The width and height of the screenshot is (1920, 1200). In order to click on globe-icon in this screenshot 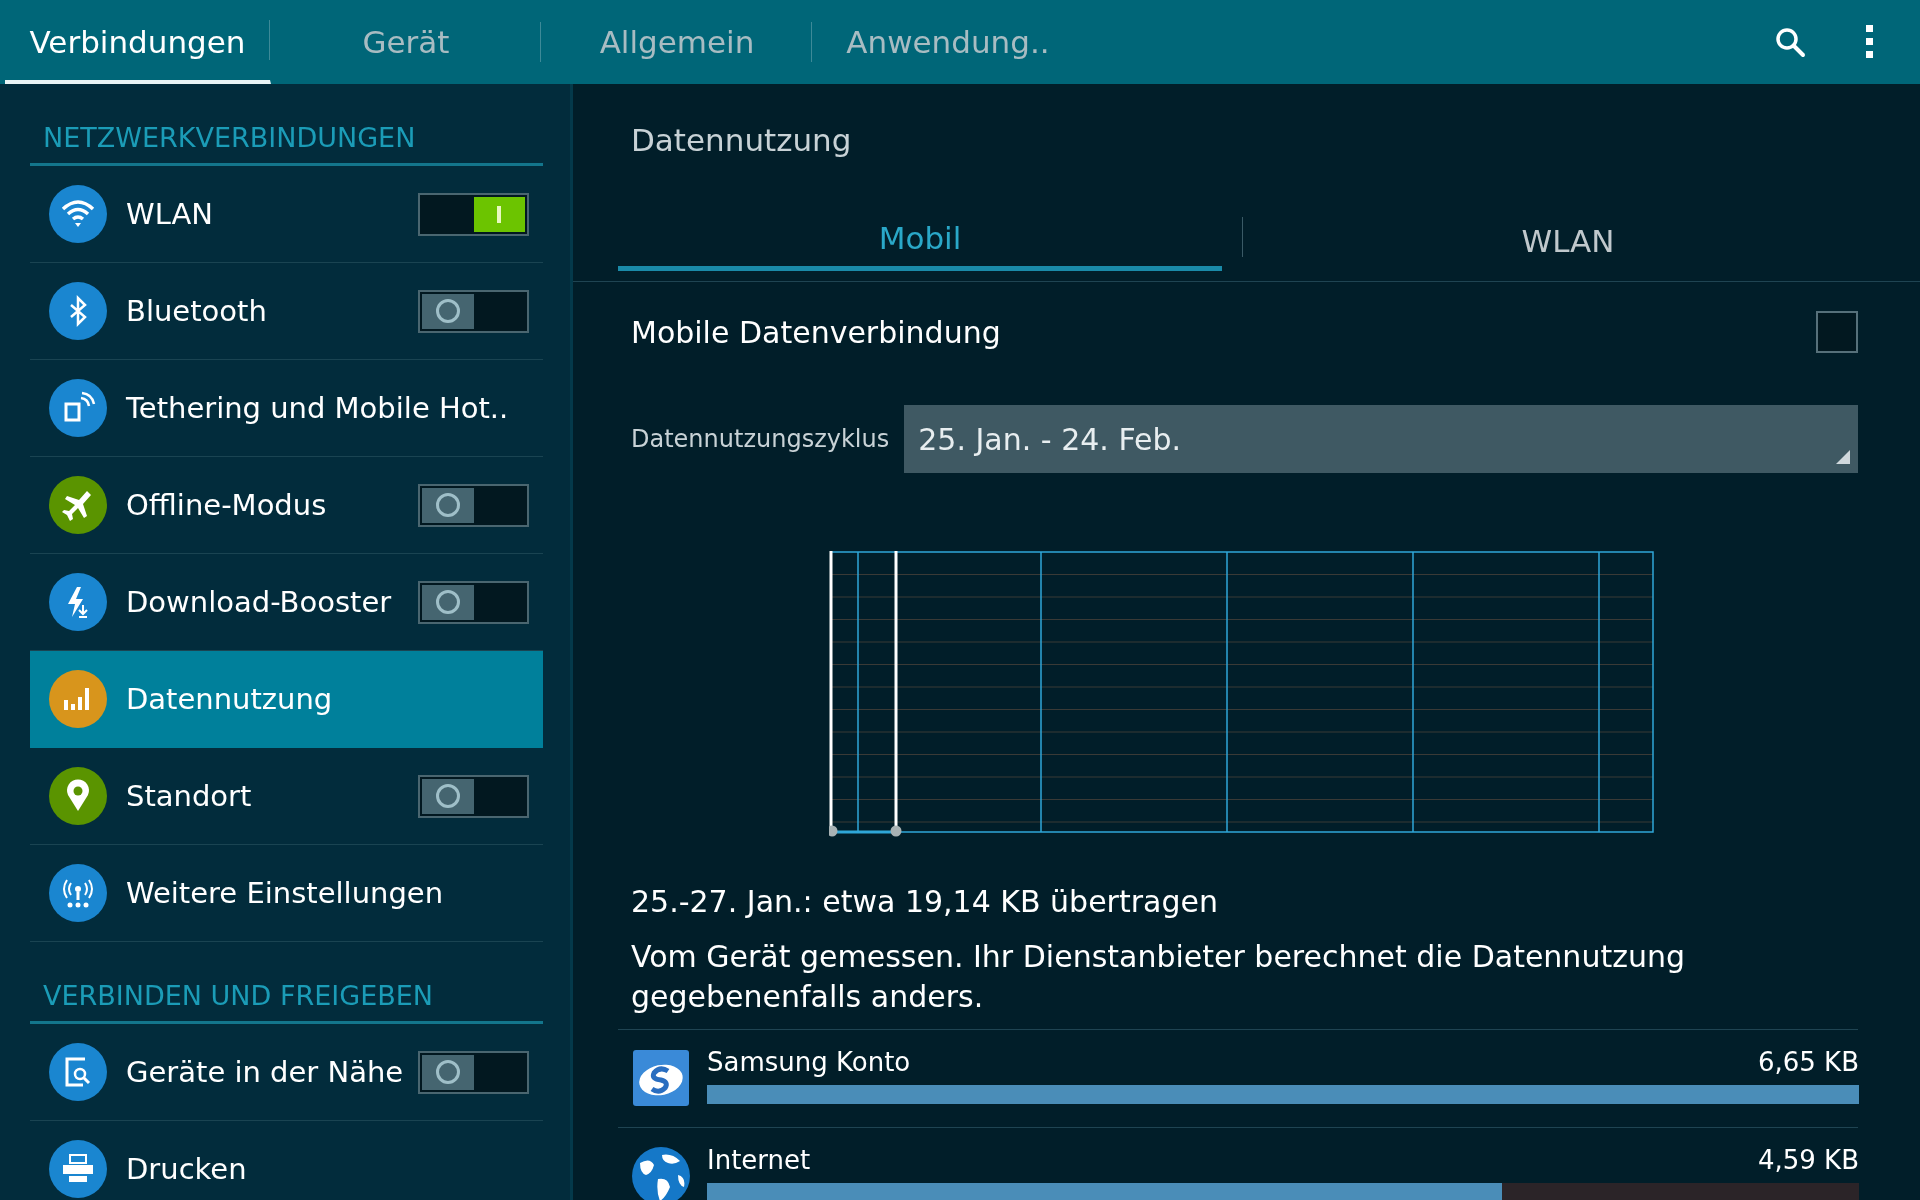, I will do `click(661, 1173)`.